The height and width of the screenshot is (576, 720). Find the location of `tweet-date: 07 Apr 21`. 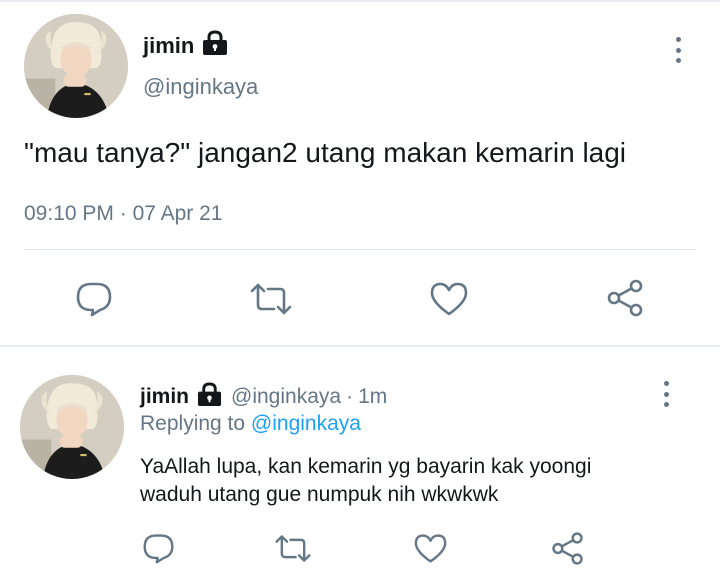

tweet-date: 07 Apr 21 is located at coordinates (177, 213).